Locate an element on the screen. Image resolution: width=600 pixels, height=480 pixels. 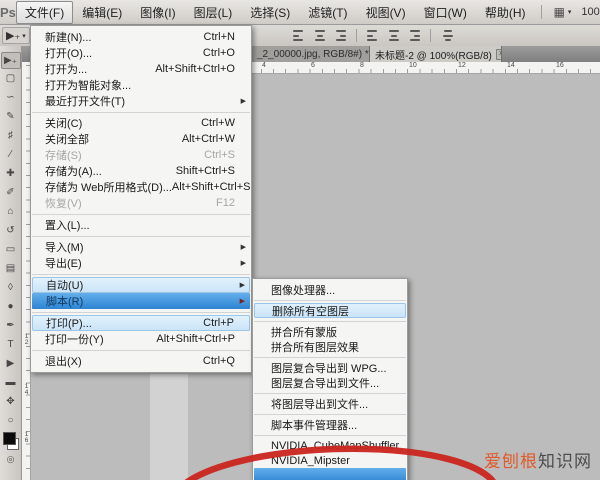
zoom-tool: ○ is located at coordinates (11, 420).